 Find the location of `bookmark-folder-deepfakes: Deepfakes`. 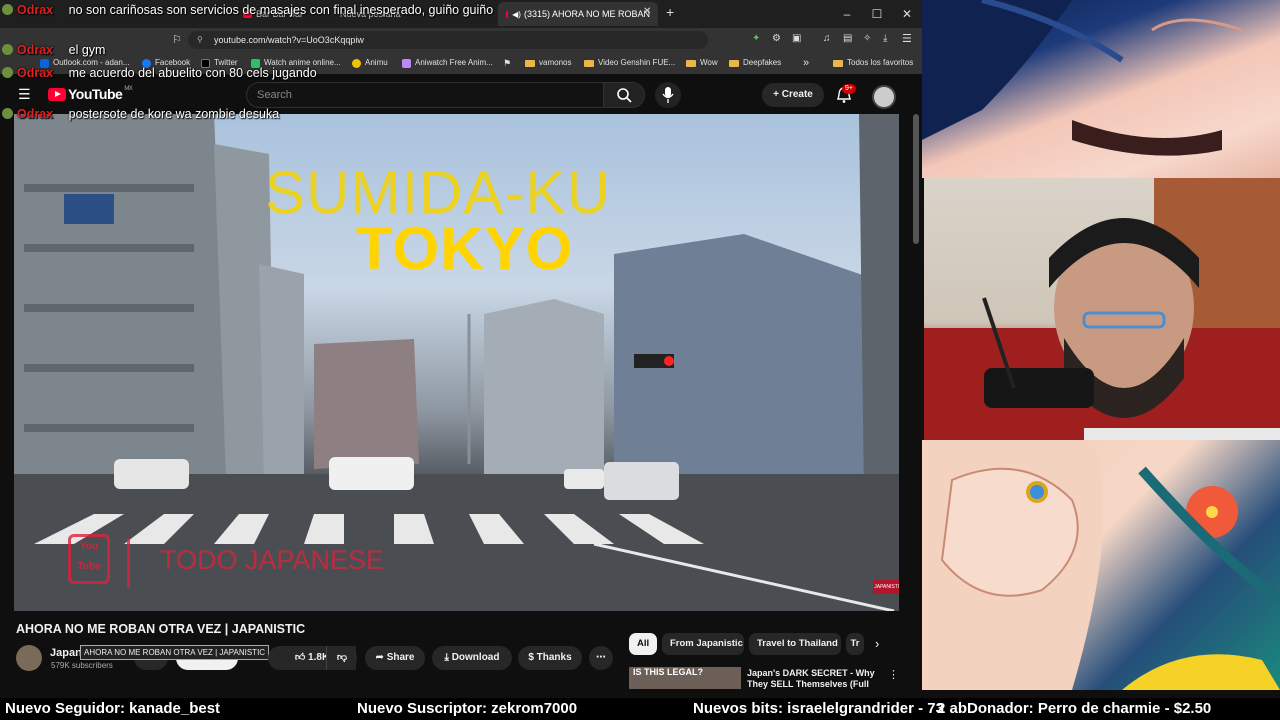

bookmark-folder-deepfakes: Deepfakes is located at coordinates (755, 63).